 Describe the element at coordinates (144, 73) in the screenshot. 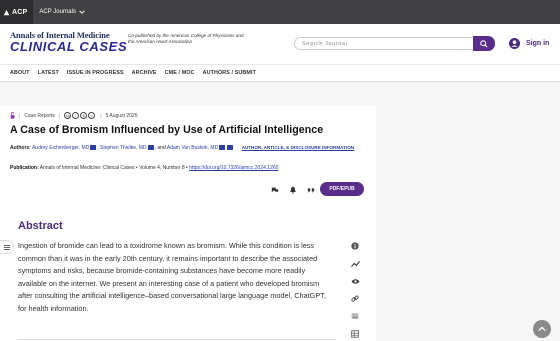

I see `nav-archive: ARCHIVE` at that location.